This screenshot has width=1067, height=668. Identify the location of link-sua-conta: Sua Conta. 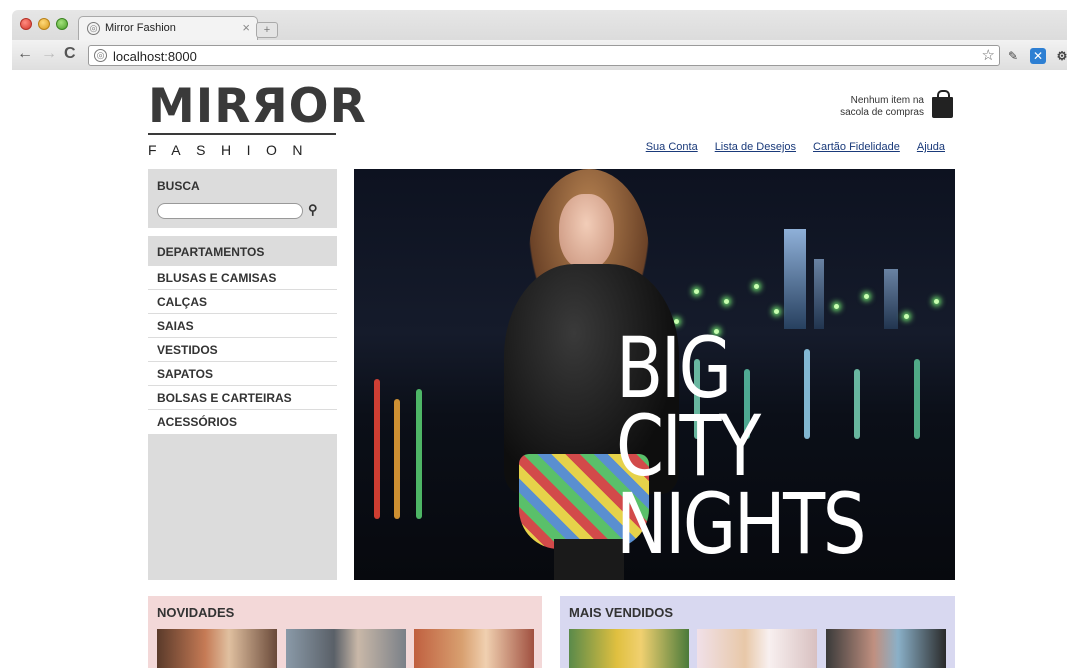
(672, 147).